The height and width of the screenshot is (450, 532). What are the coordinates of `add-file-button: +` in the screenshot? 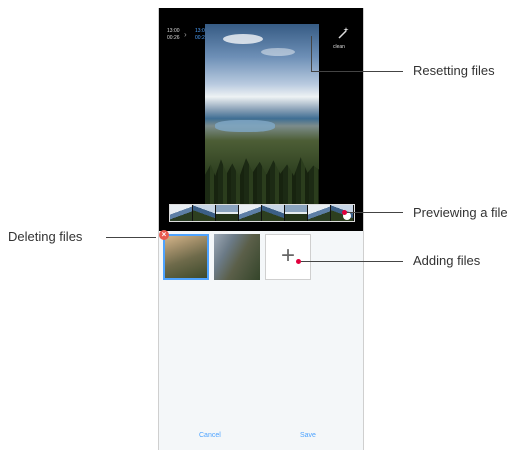 It's located at (288, 257).